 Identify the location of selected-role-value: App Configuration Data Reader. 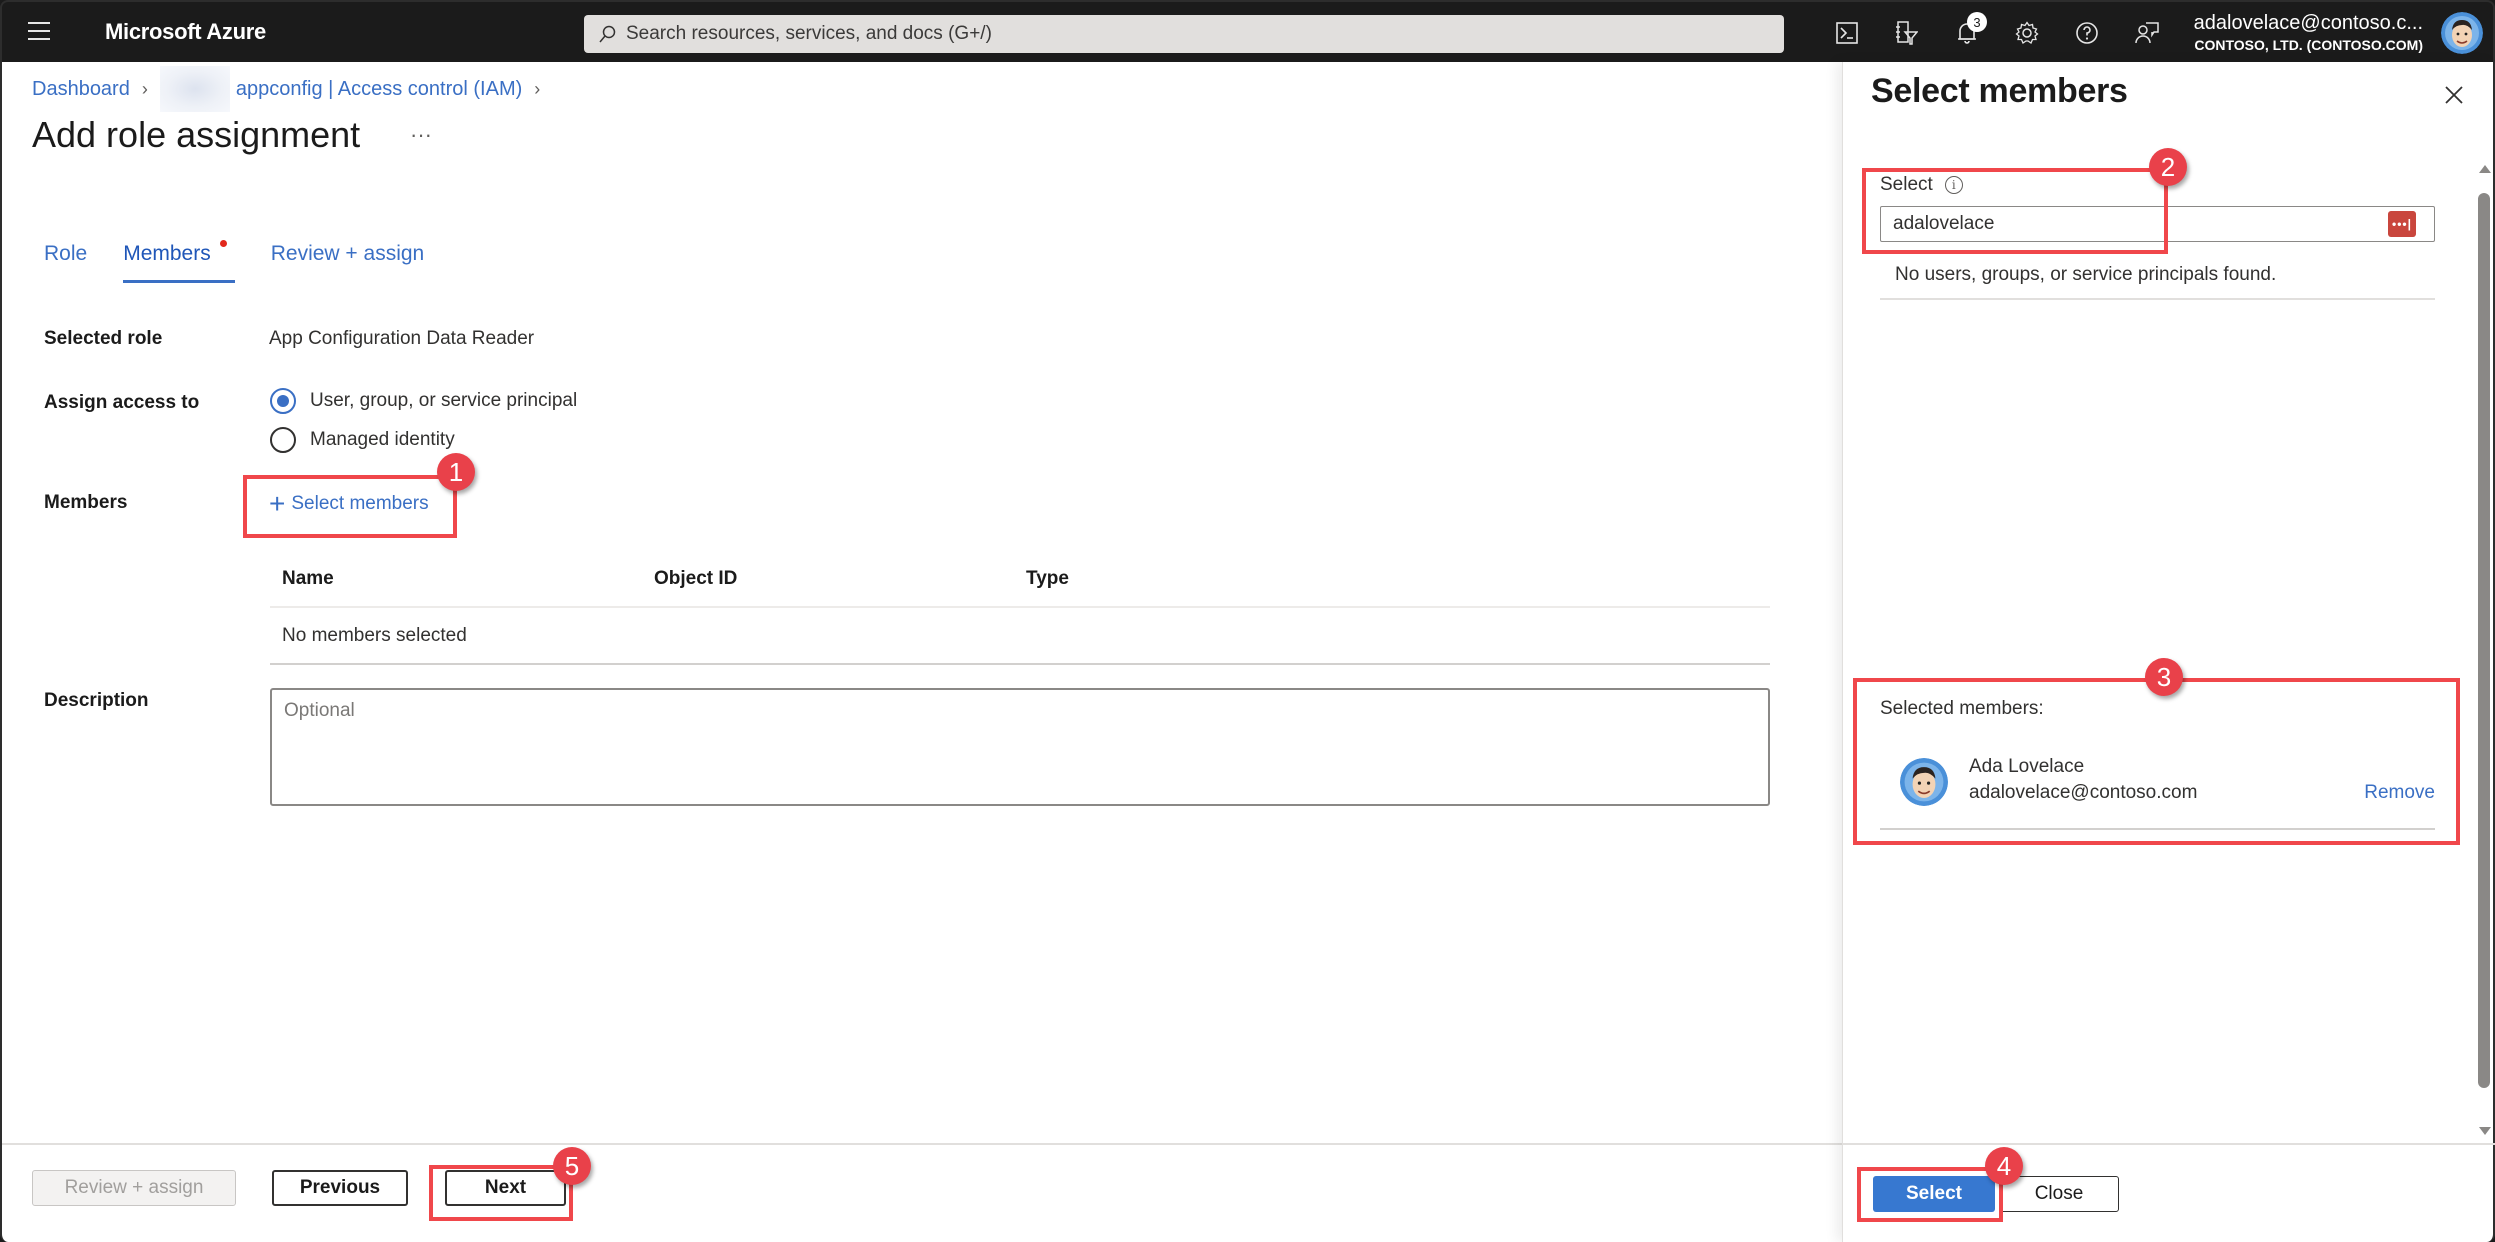
(402, 338).